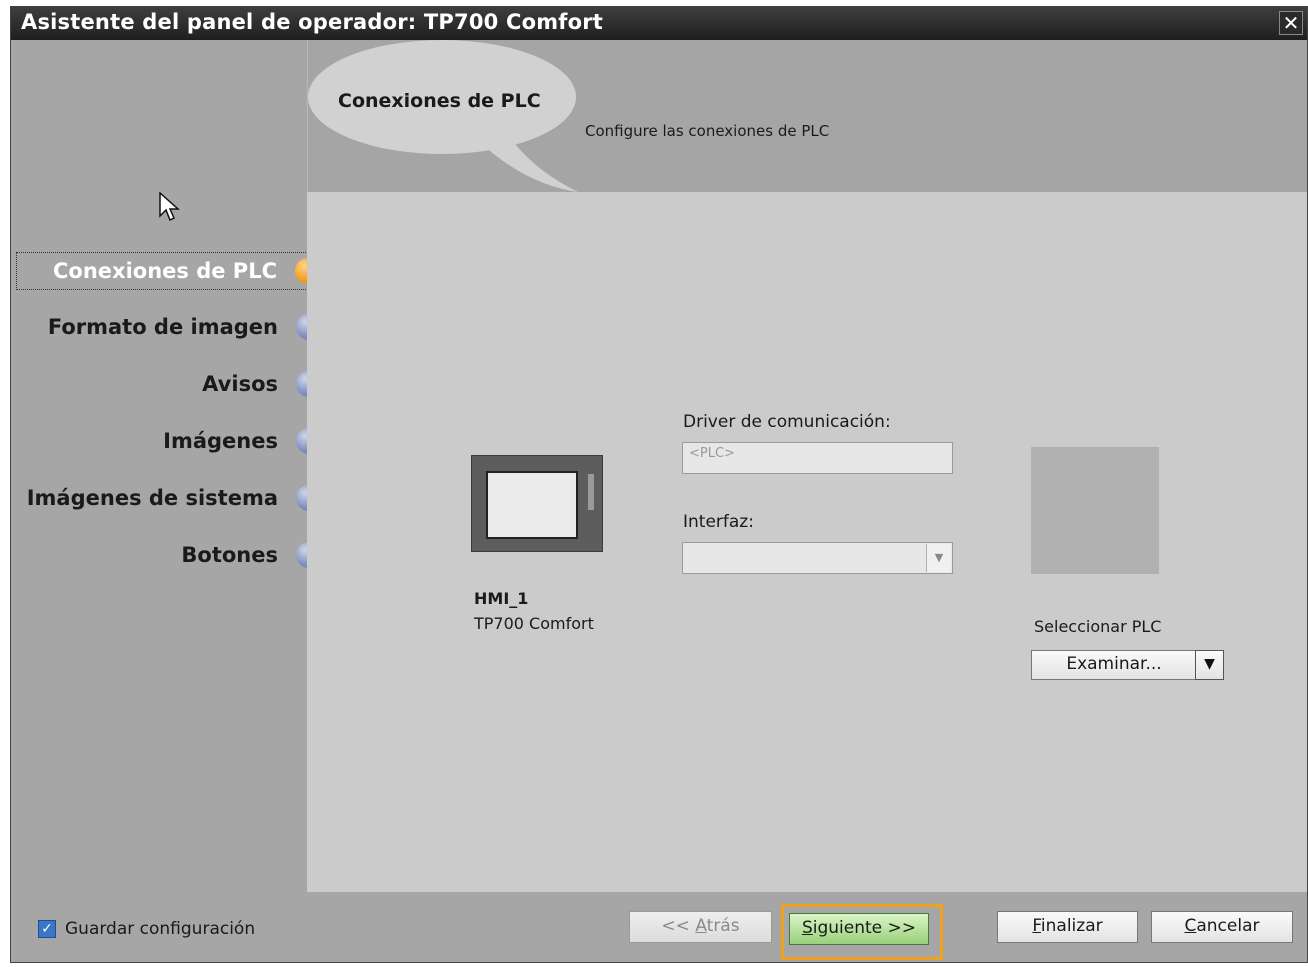  I want to click on device-name: HMI_1, so click(501, 598).